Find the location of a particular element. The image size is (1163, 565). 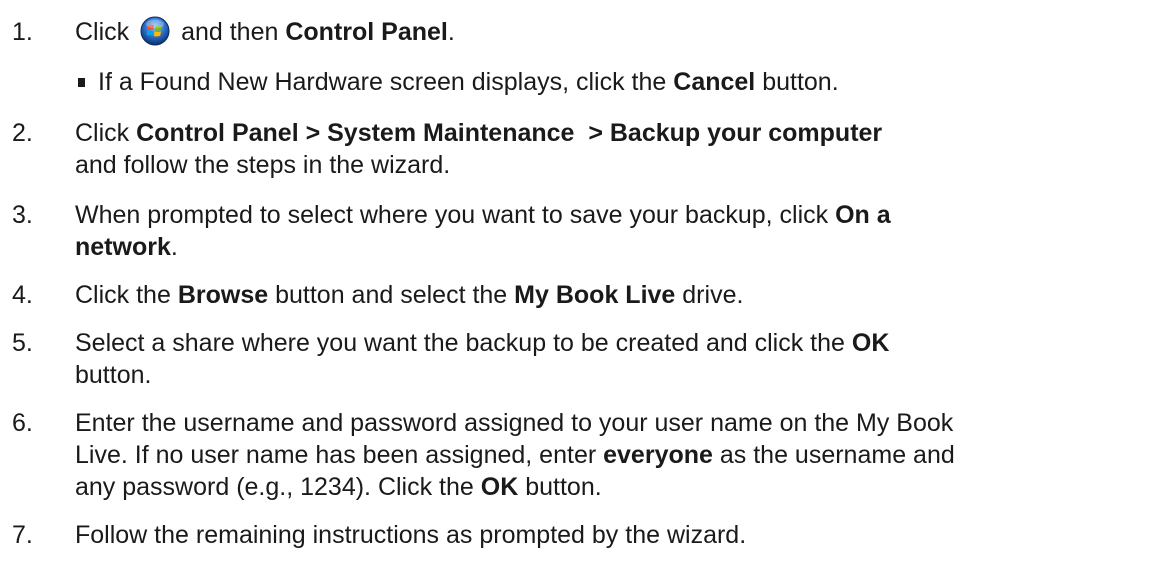

step-number: 1. is located at coordinates (22, 32).